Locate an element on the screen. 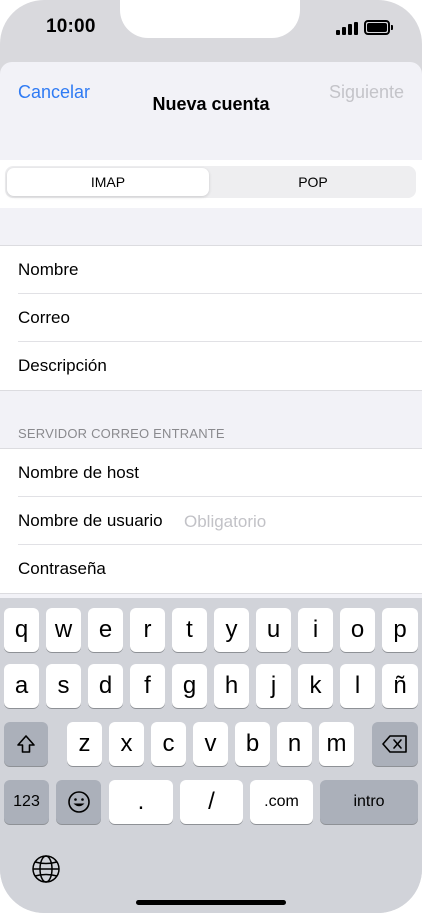  email-field: Correo is located at coordinates (220, 318).